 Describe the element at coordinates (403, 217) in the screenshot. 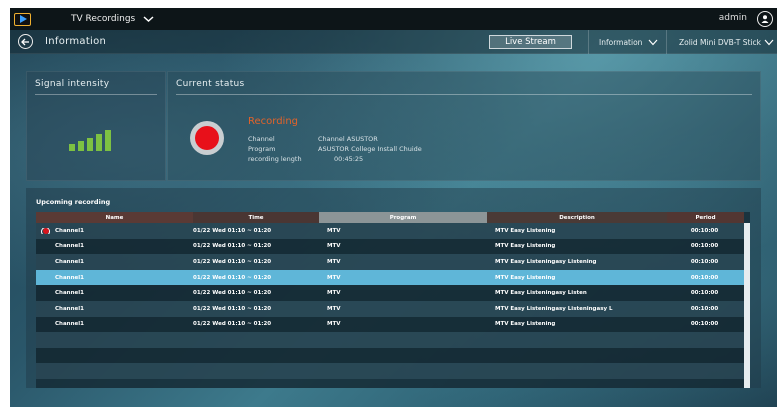

I see `column-header-program: Program` at that location.